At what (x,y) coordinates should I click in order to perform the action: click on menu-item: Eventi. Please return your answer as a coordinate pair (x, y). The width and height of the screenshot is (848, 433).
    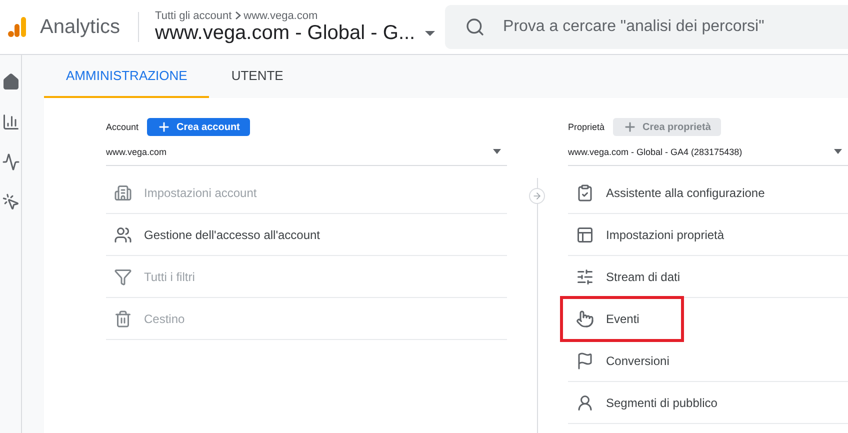
    Looking at the image, I should click on (622, 319).